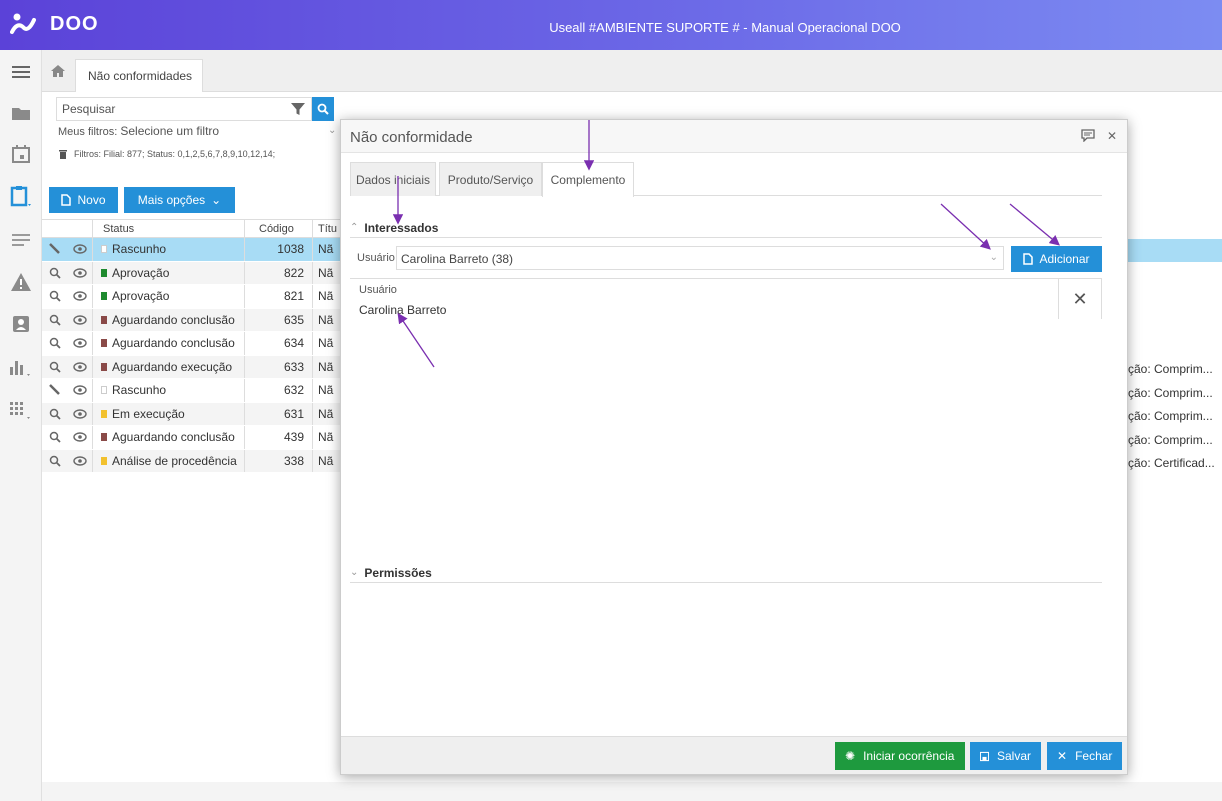  I want to click on filter-icon, so click(298, 110).